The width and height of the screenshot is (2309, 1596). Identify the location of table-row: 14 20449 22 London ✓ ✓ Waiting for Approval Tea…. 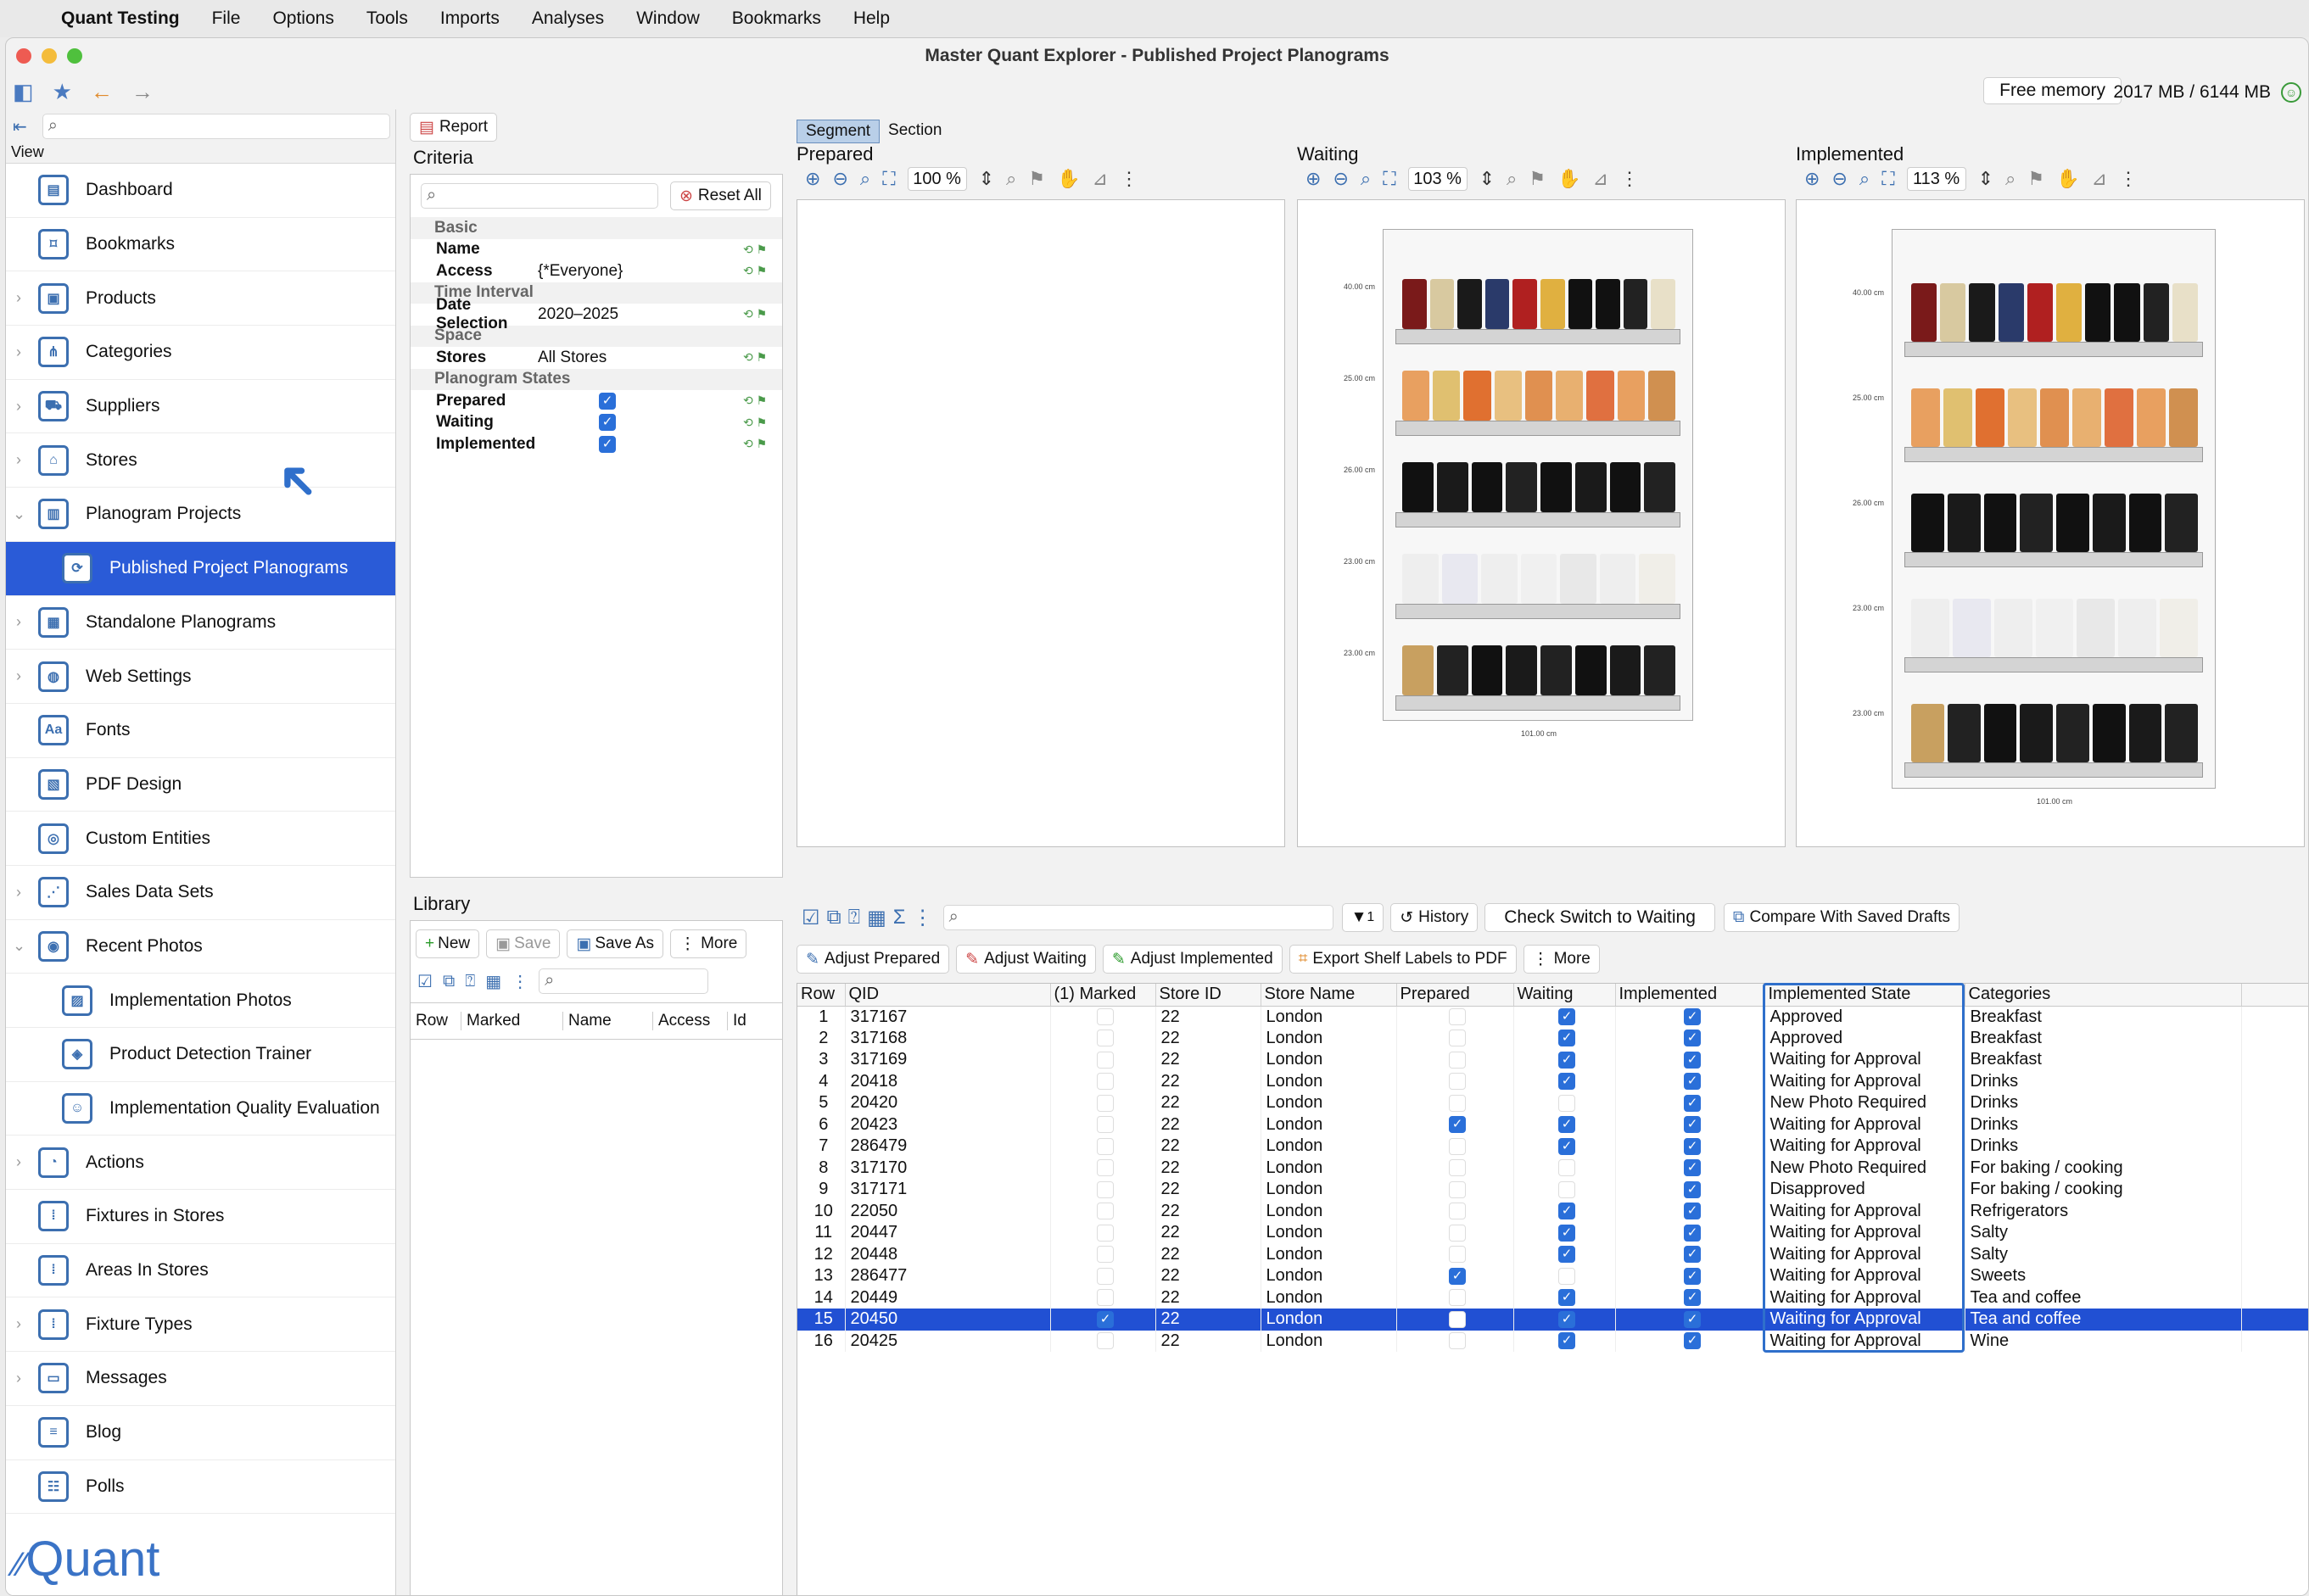
(1552, 1297).